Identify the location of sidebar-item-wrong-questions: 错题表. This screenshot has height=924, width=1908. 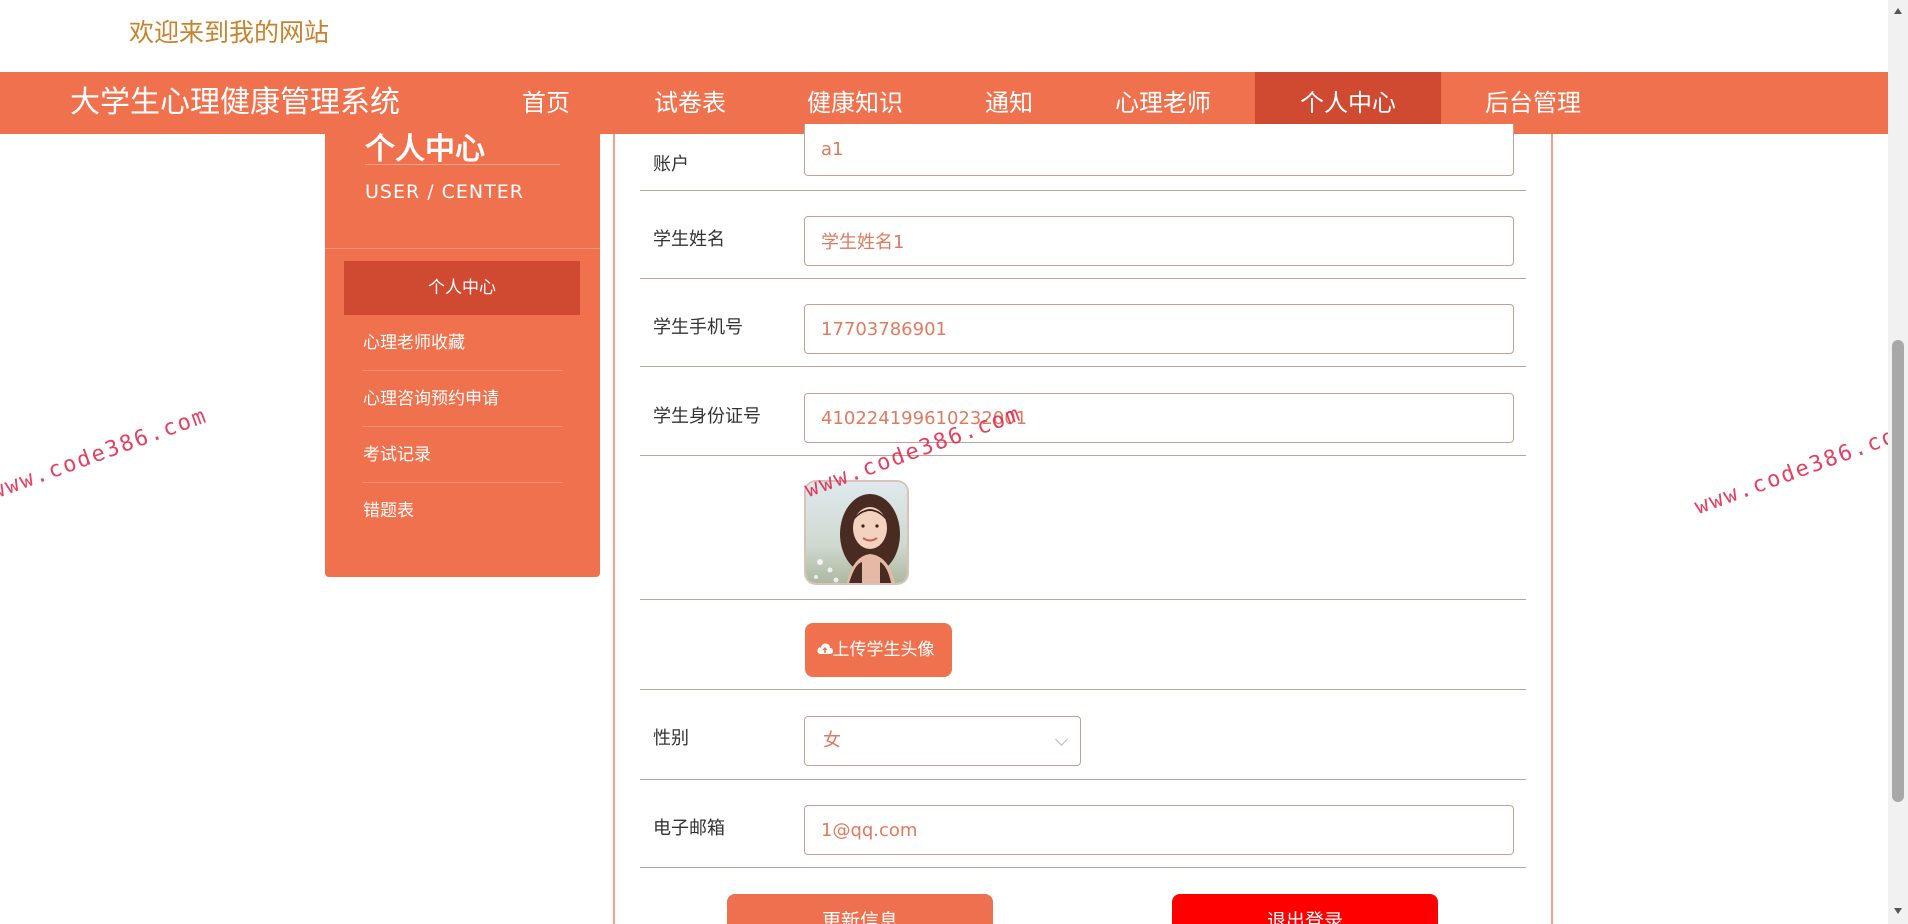
(463, 511).